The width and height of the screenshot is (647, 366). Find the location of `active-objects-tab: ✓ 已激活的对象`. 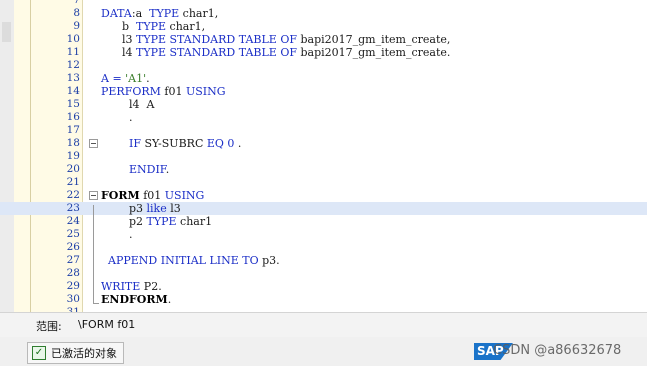

active-objects-tab: ✓ 已激活的对象 is located at coordinates (75, 353).